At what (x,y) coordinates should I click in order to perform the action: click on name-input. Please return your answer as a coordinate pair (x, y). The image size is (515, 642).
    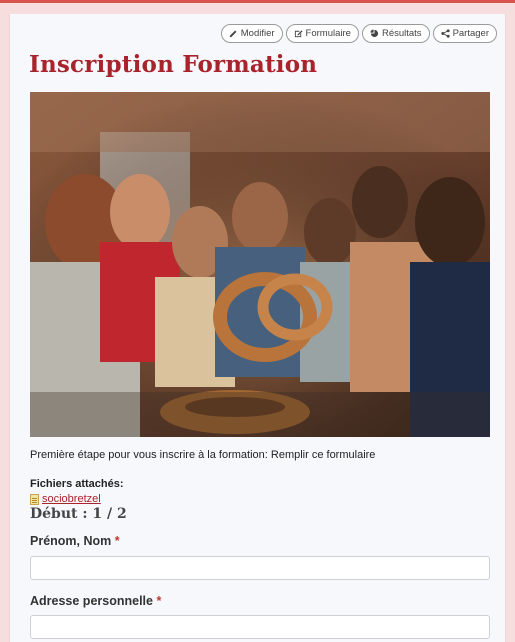
    Looking at the image, I should click on (260, 568).